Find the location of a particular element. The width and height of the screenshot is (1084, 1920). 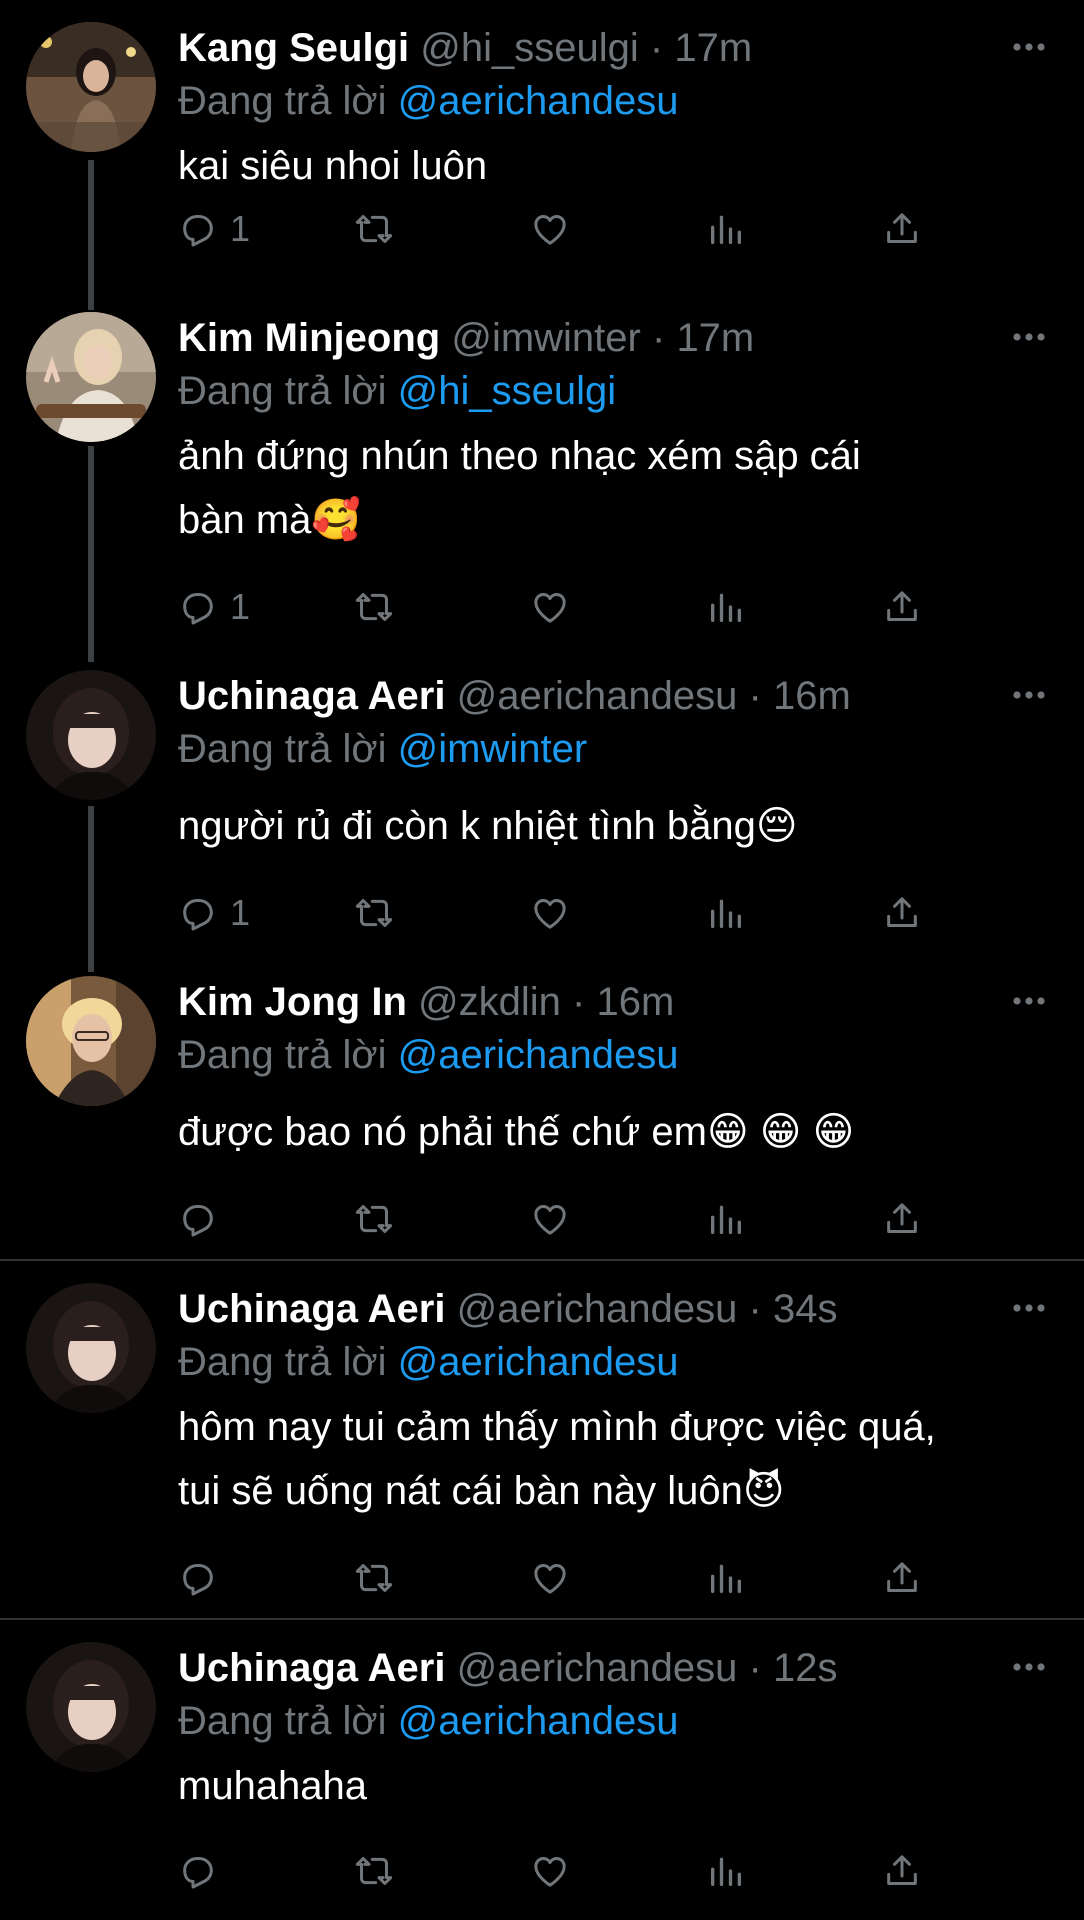

tweet-text-line: bàn mà🥰 is located at coordinates (270, 520).